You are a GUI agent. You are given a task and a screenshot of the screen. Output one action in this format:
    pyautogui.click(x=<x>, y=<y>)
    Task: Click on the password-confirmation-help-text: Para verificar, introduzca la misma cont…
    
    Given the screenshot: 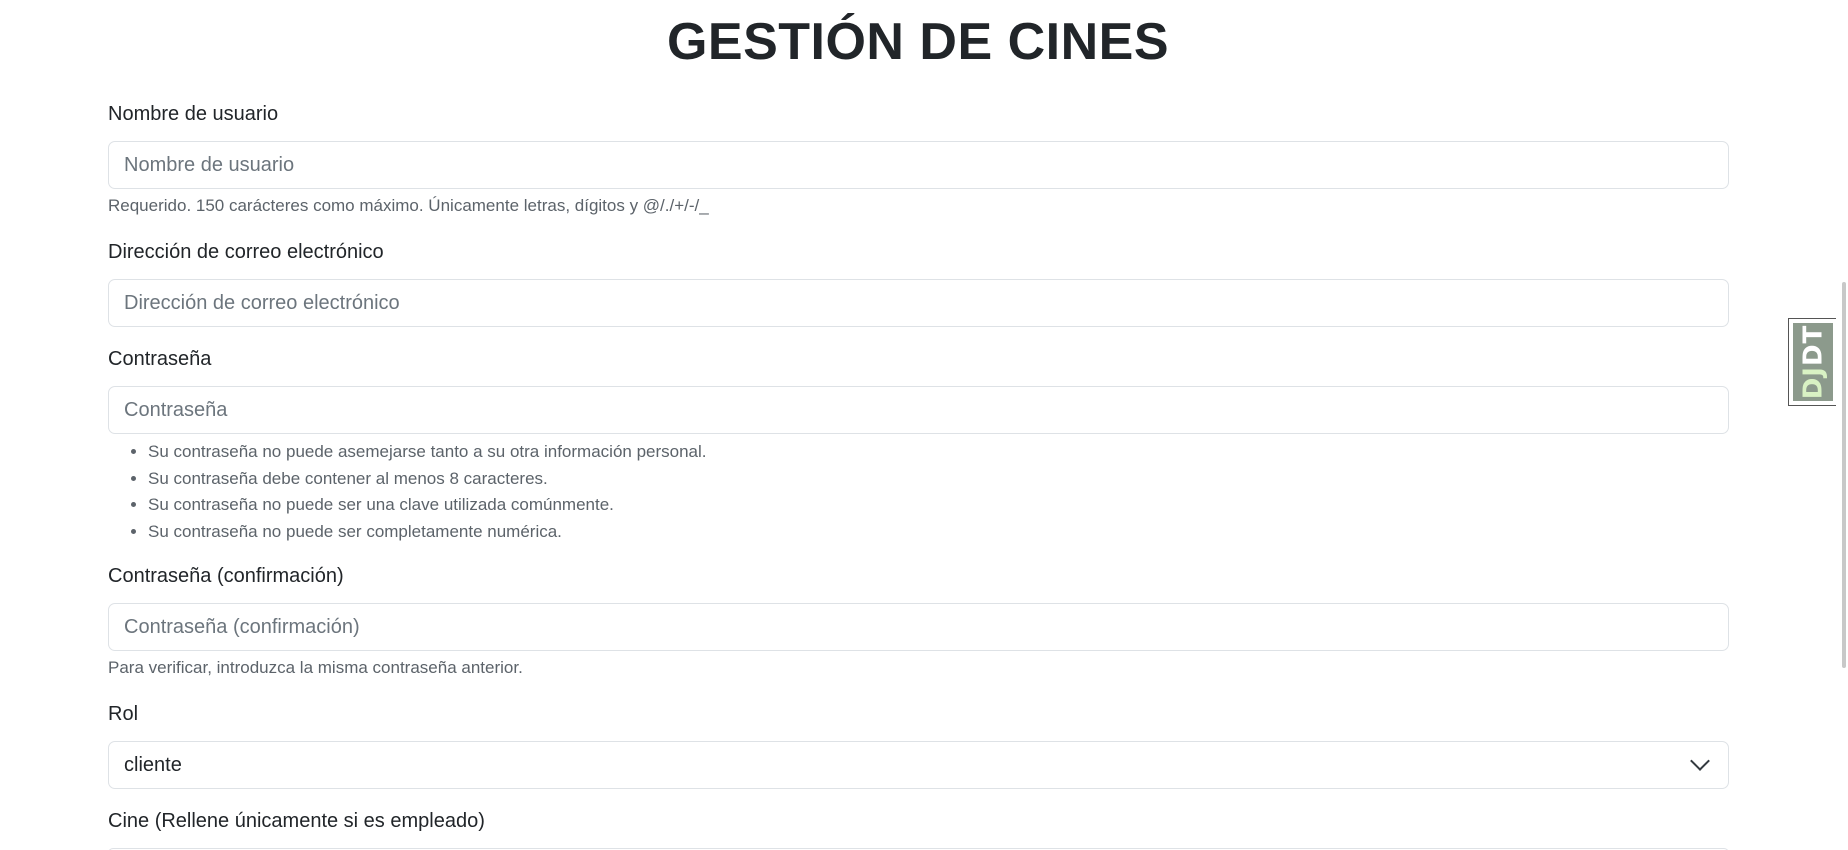 What is the action you would take?
    pyautogui.click(x=315, y=667)
    